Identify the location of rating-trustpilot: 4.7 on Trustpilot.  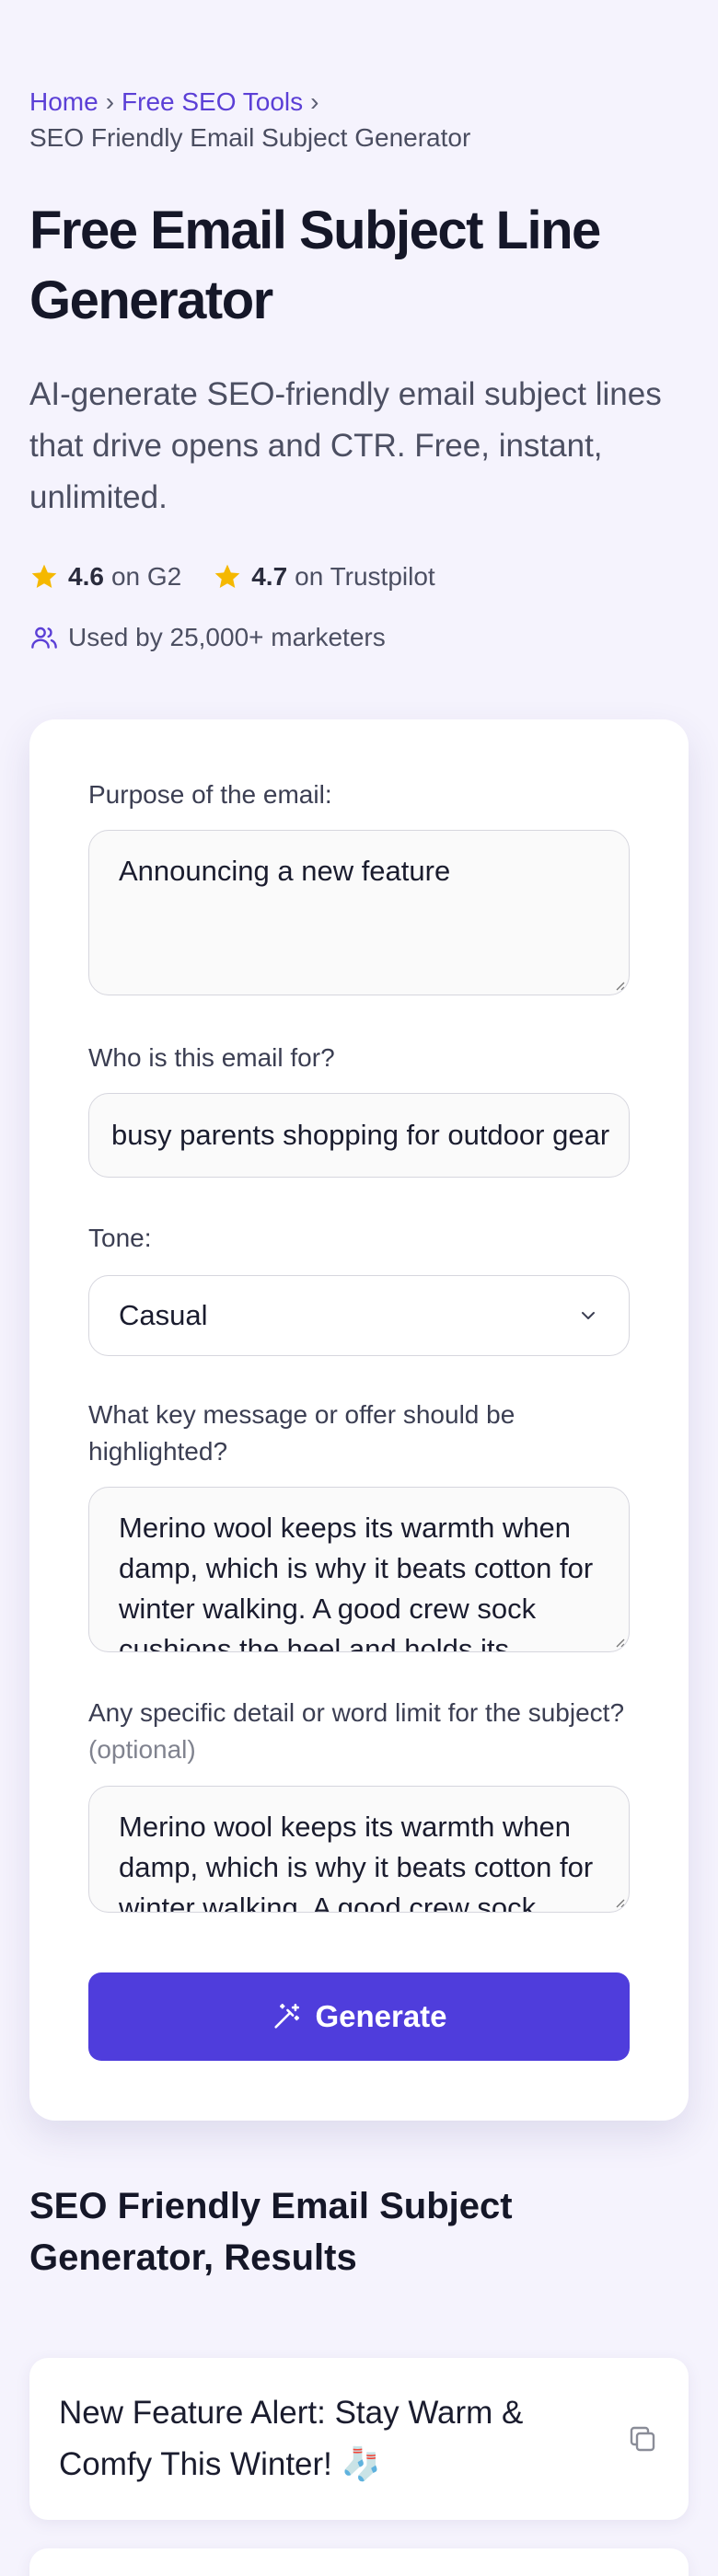
(324, 577).